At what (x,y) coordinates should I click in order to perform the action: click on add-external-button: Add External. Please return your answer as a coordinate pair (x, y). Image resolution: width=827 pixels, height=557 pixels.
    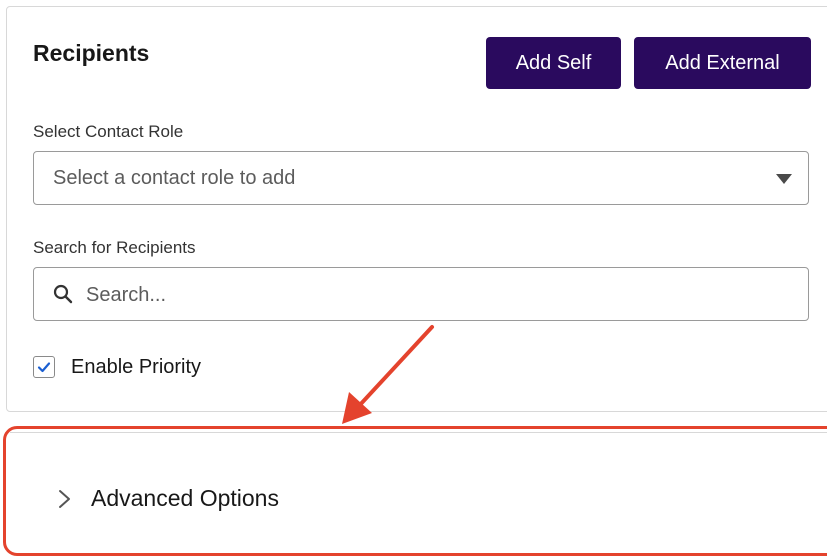
    Looking at the image, I should click on (722, 63).